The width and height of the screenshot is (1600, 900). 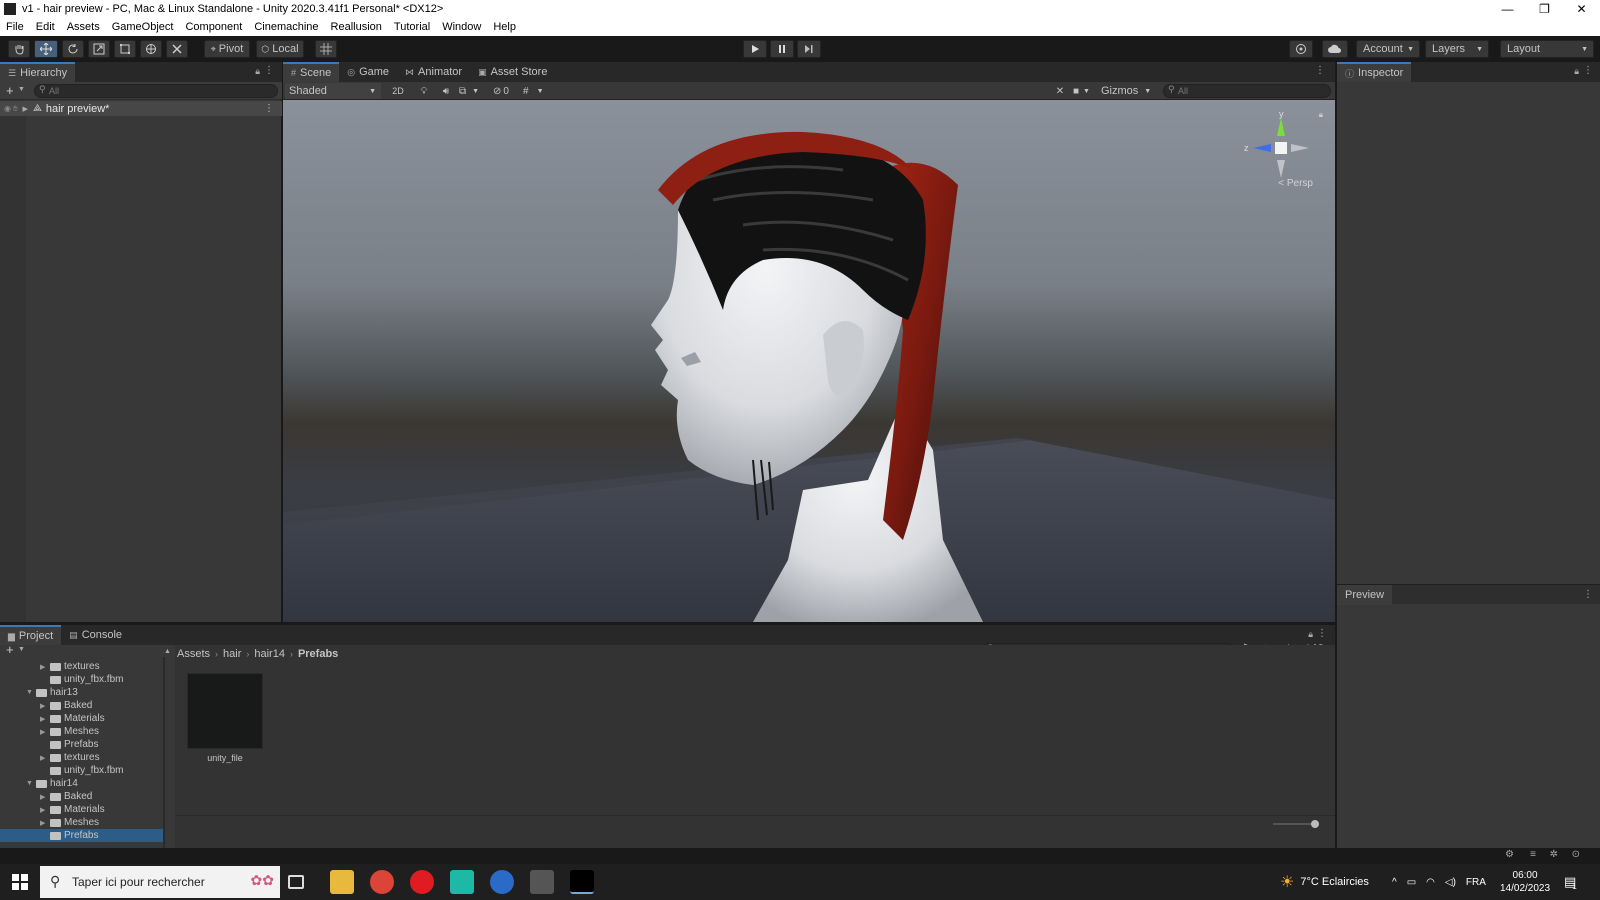 I want to click on chevron-down-icon: ▼, so click(x=21, y=89).